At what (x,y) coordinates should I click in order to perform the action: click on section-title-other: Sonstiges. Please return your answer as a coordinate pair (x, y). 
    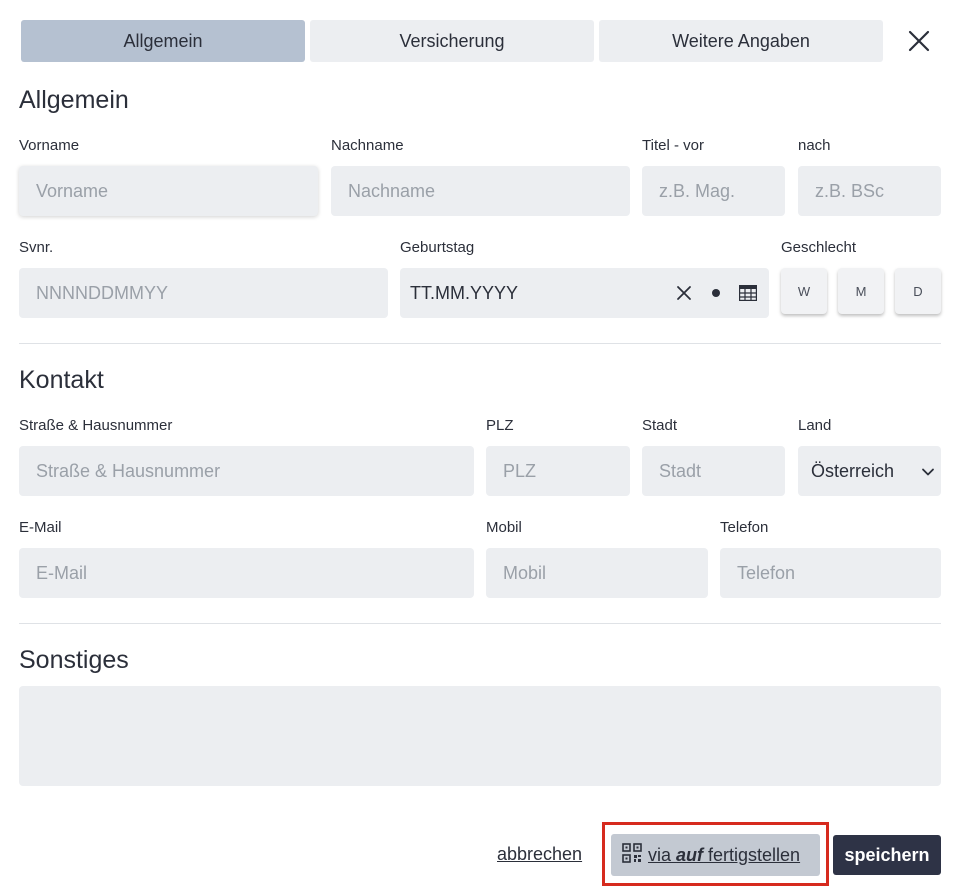
    Looking at the image, I should click on (74, 660).